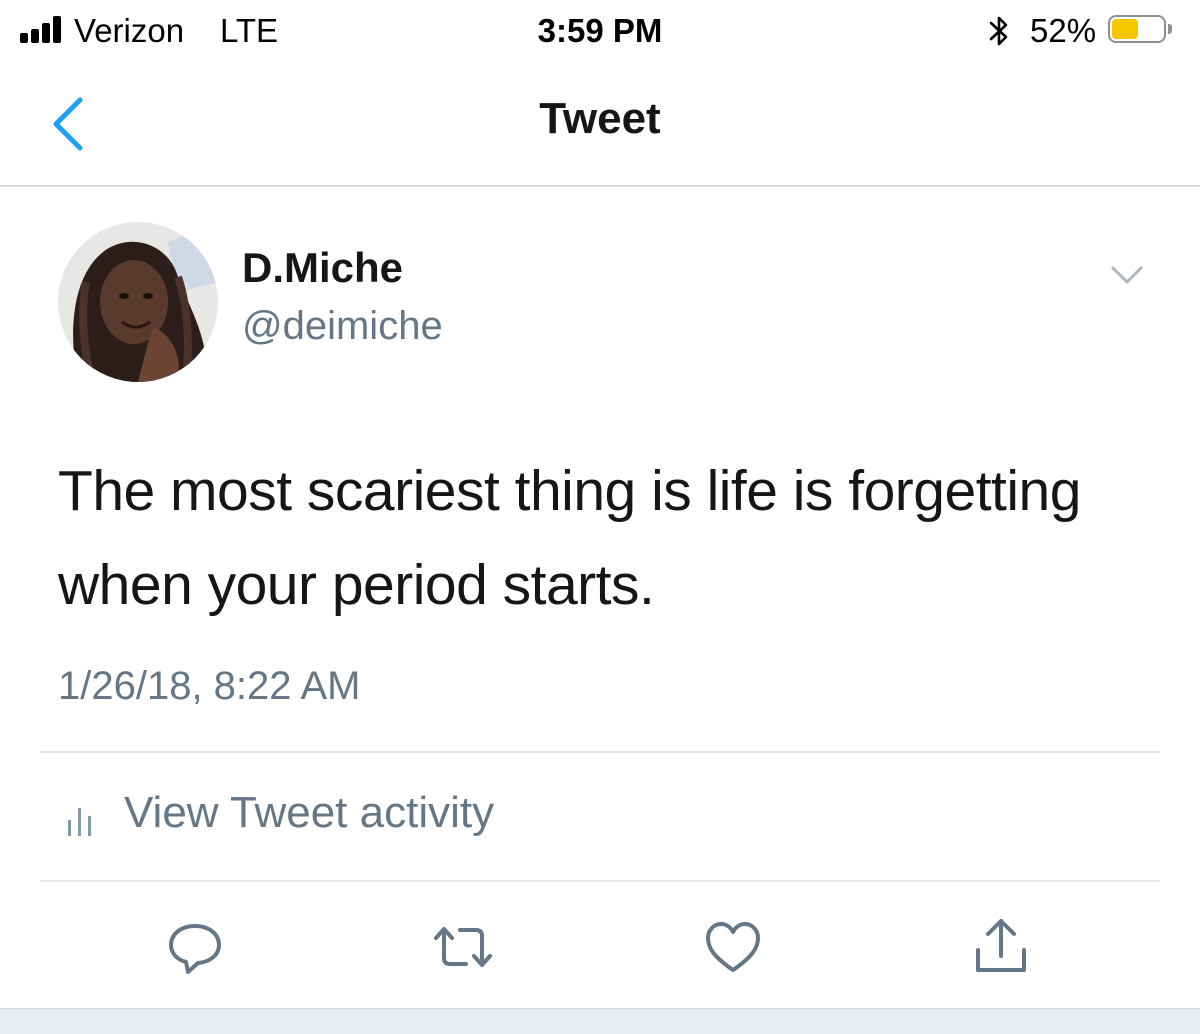 The width and height of the screenshot is (1200, 1034). I want to click on navigation-bar: Tweet, so click(600, 125).